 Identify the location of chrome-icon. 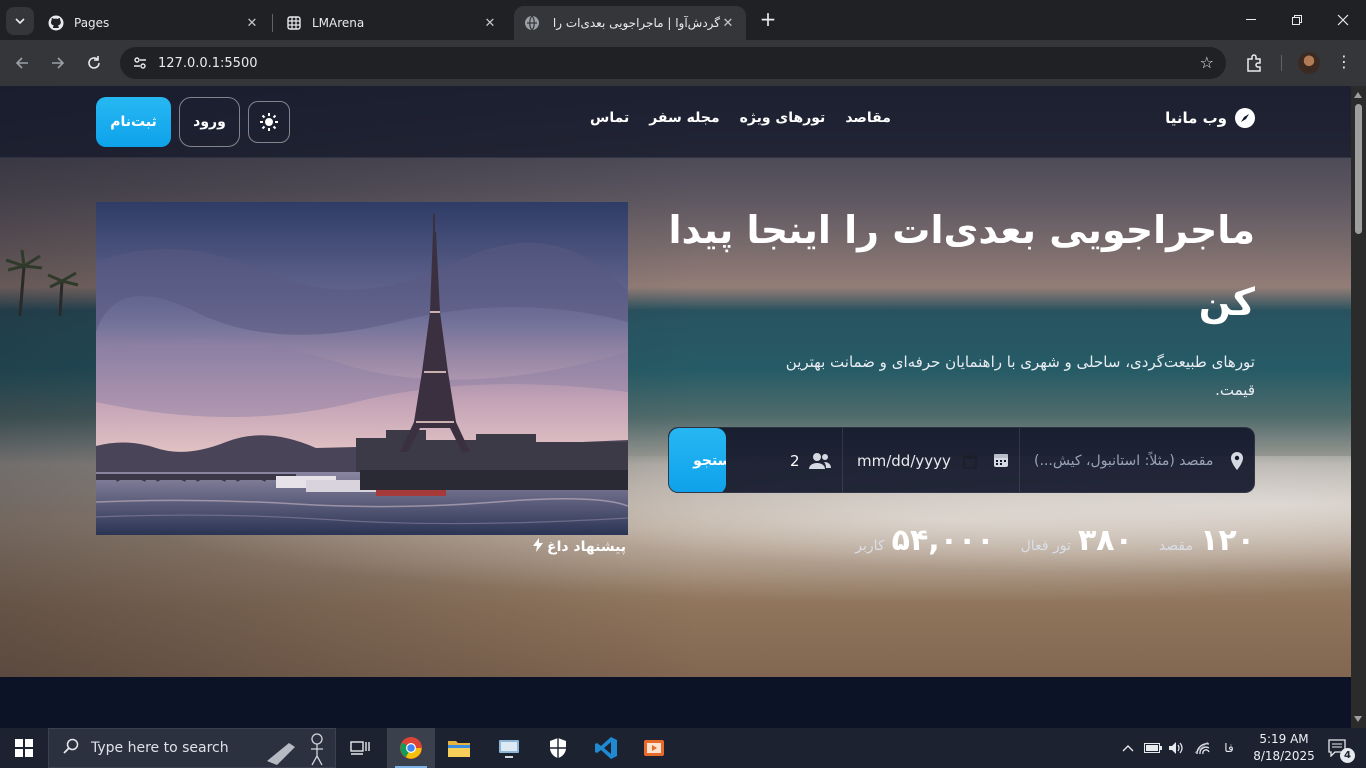
(411, 748).